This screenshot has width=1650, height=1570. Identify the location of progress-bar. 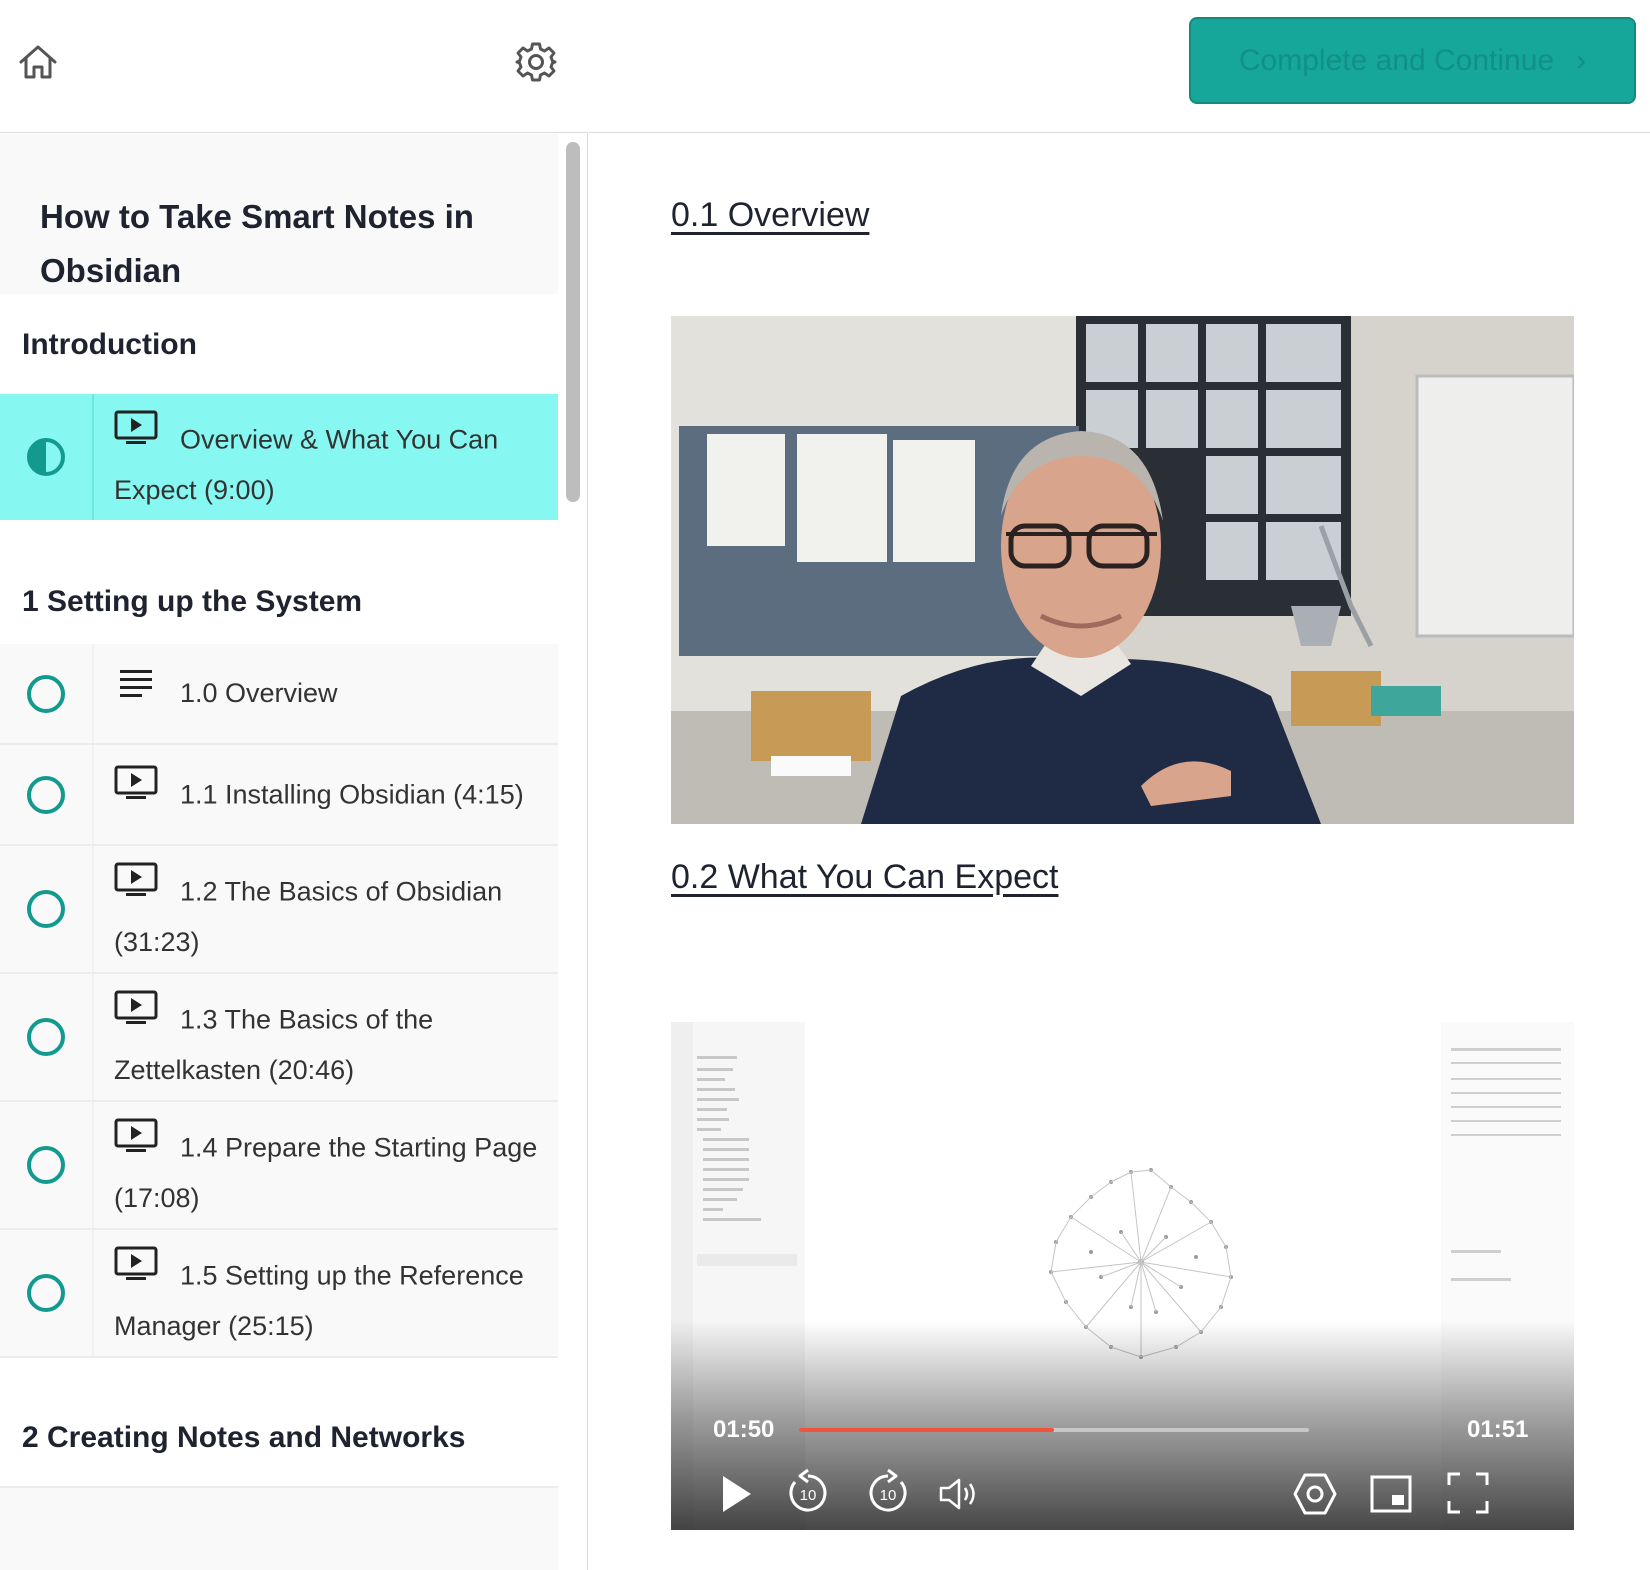
(1054, 1430).